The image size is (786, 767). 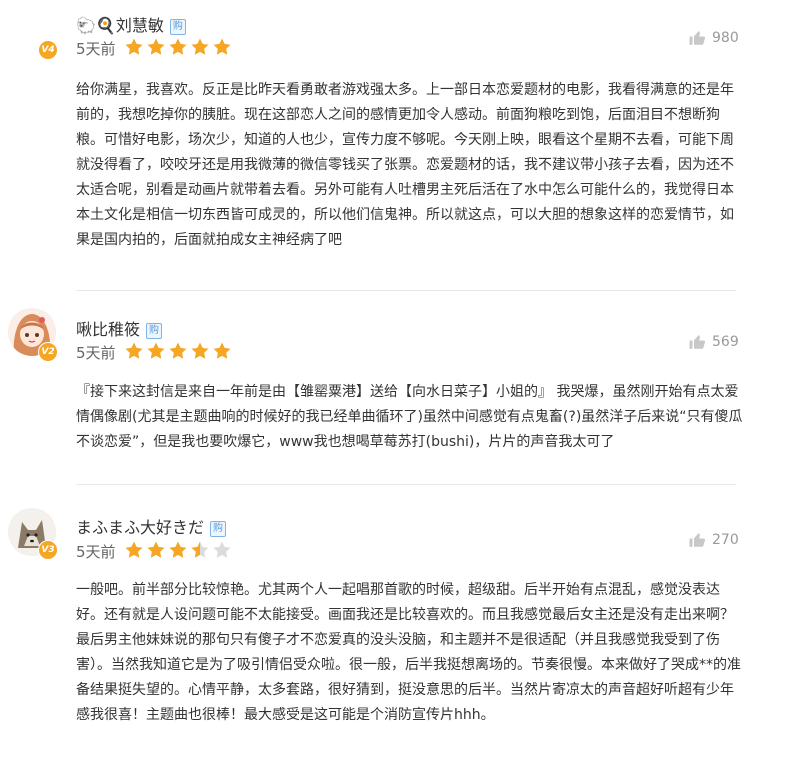 I want to click on username-row: まふまふ大好きだ购, so click(x=151, y=526).